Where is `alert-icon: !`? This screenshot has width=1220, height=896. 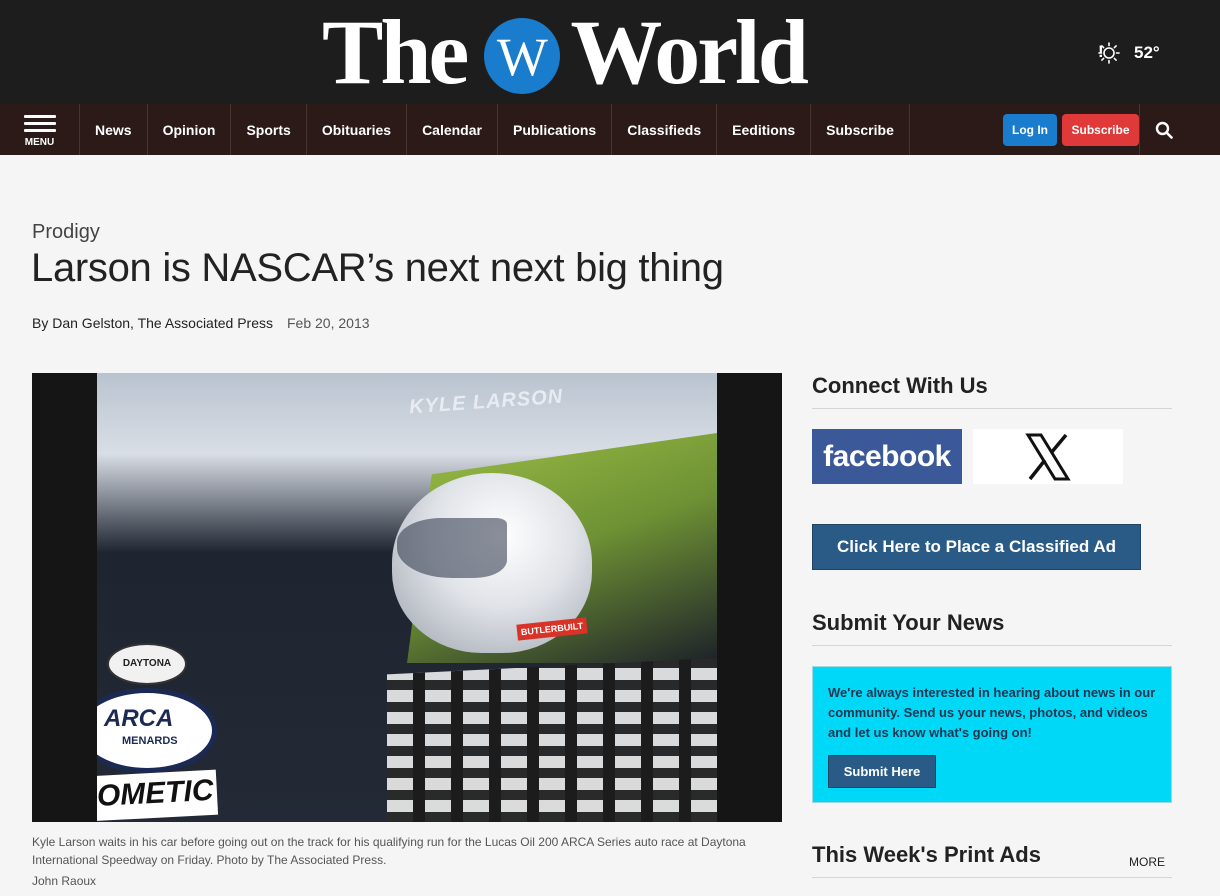 alert-icon: ! is located at coordinates (1101, 52).